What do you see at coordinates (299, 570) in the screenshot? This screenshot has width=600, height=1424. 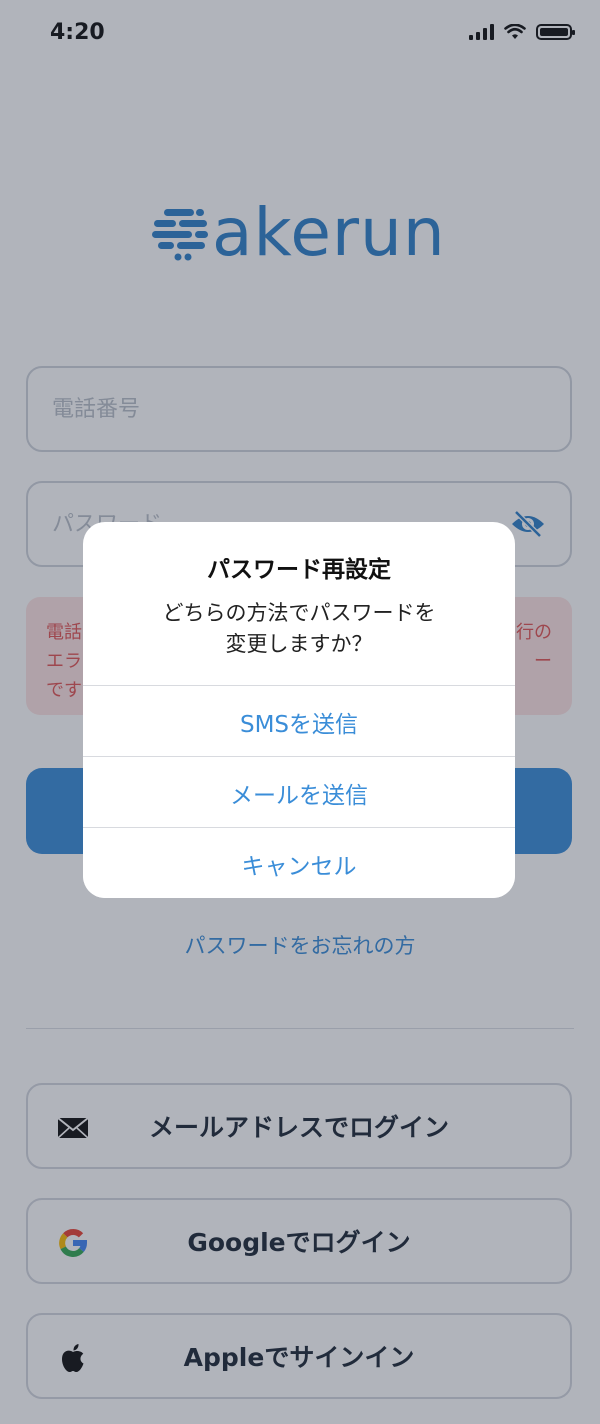 I see `alert-title: パスワード再設定` at bounding box center [299, 570].